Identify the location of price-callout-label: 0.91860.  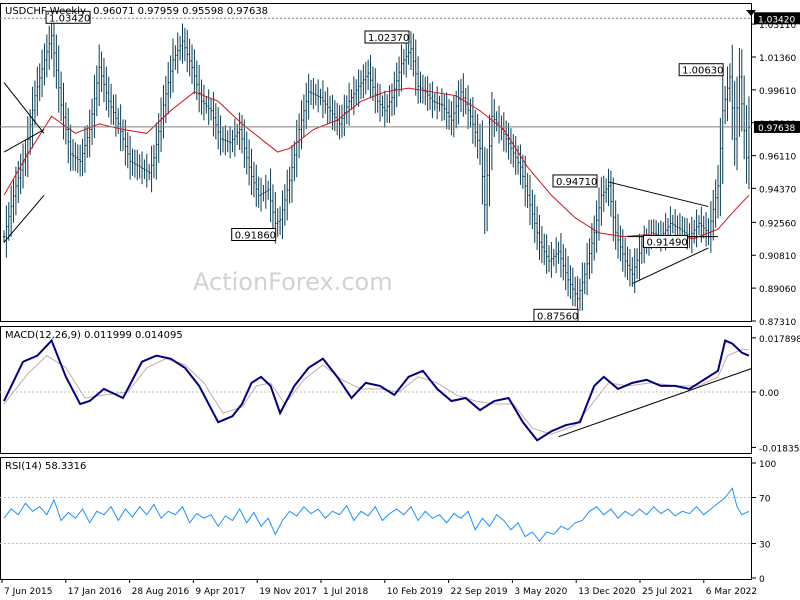
(255, 236).